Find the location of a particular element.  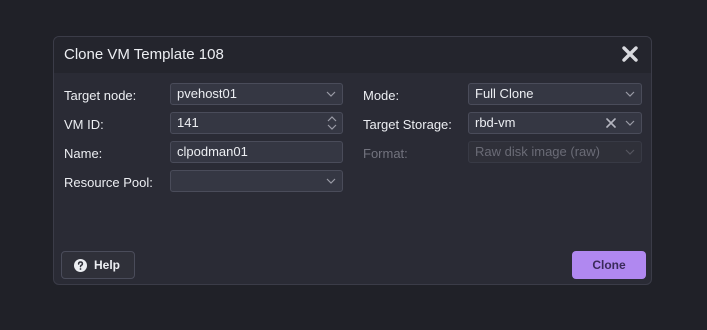

help-button-label: Help is located at coordinates (107, 265).